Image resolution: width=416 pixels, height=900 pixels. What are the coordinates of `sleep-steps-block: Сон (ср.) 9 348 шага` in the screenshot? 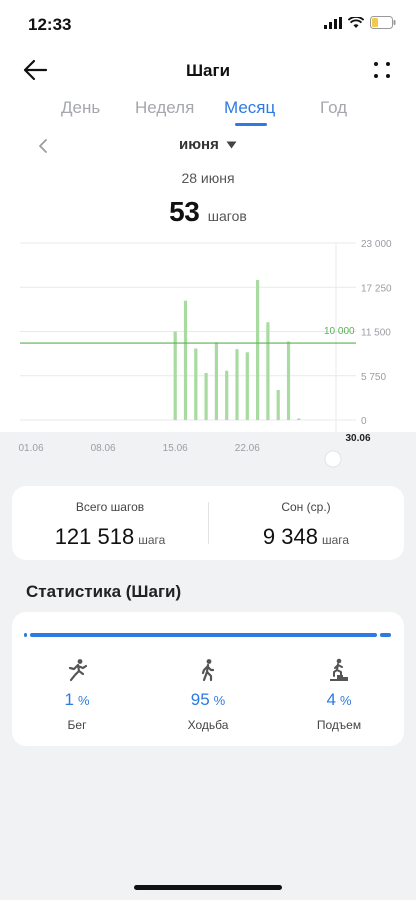 It's located at (306, 525).